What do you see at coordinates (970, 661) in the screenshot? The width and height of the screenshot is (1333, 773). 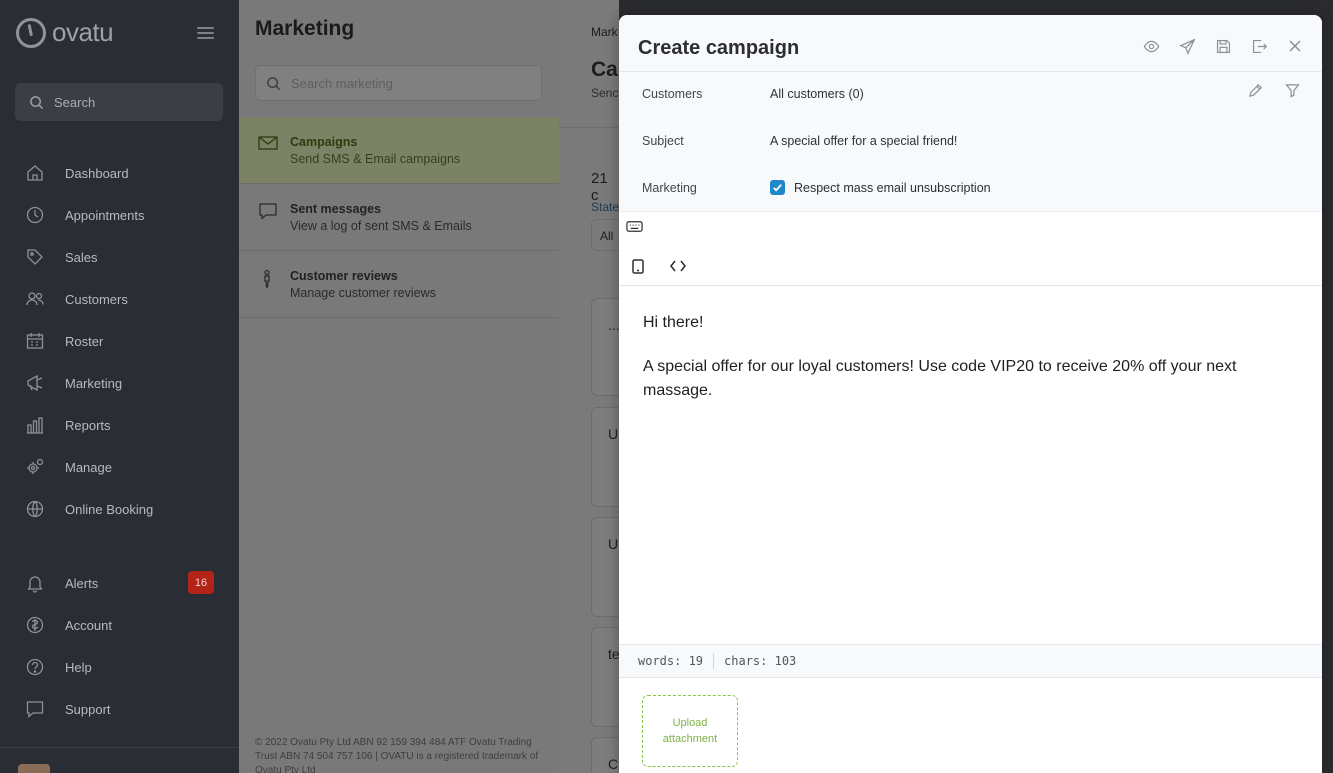 I see `editor-status-bar: words: 19 chars: 103` at bounding box center [970, 661].